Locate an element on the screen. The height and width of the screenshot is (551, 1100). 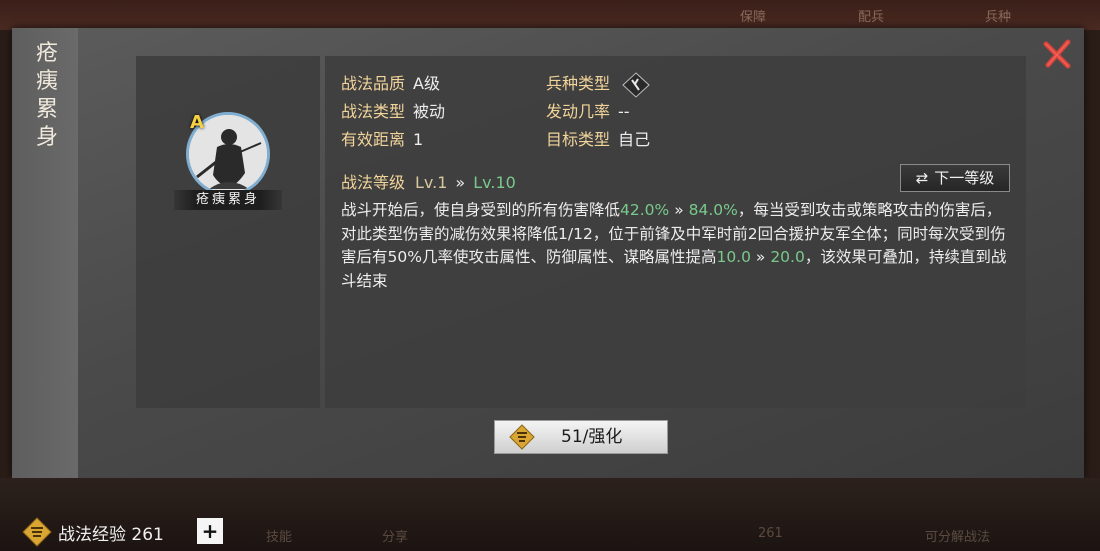
target-value: 自己 is located at coordinates (634, 139).